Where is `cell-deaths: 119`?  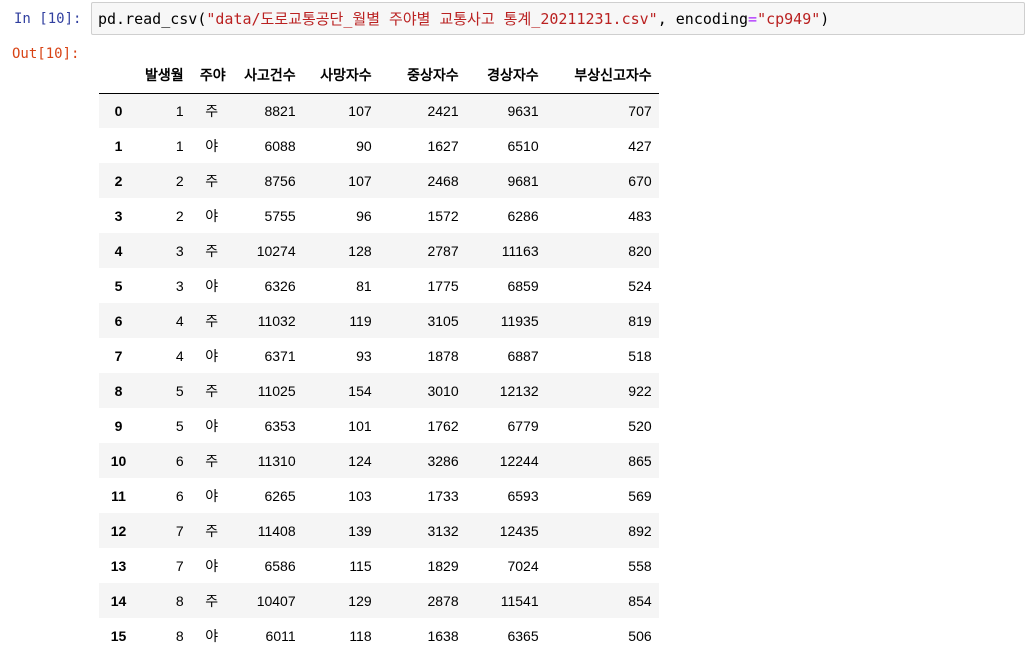
cell-deaths: 119 is located at coordinates (360, 320).